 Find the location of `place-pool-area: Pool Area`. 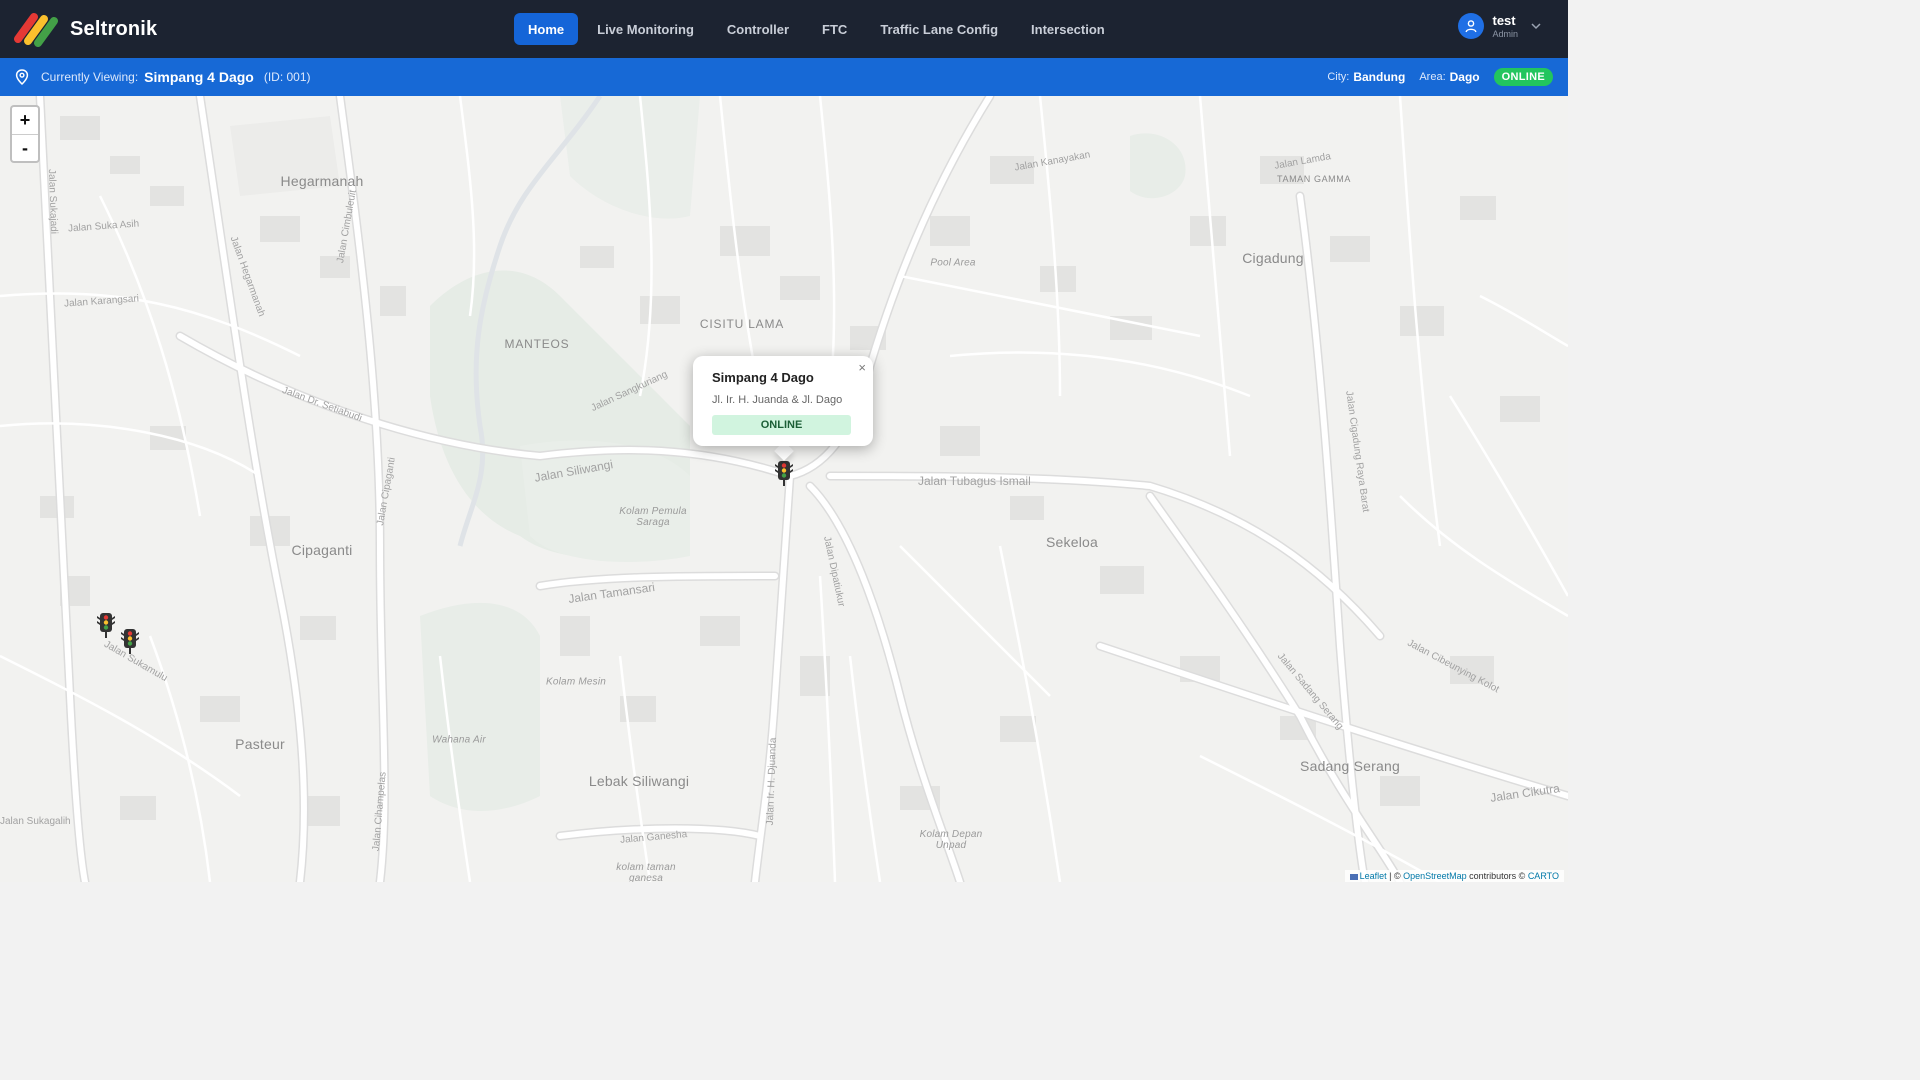

place-pool-area: Pool Area is located at coordinates (953, 263).